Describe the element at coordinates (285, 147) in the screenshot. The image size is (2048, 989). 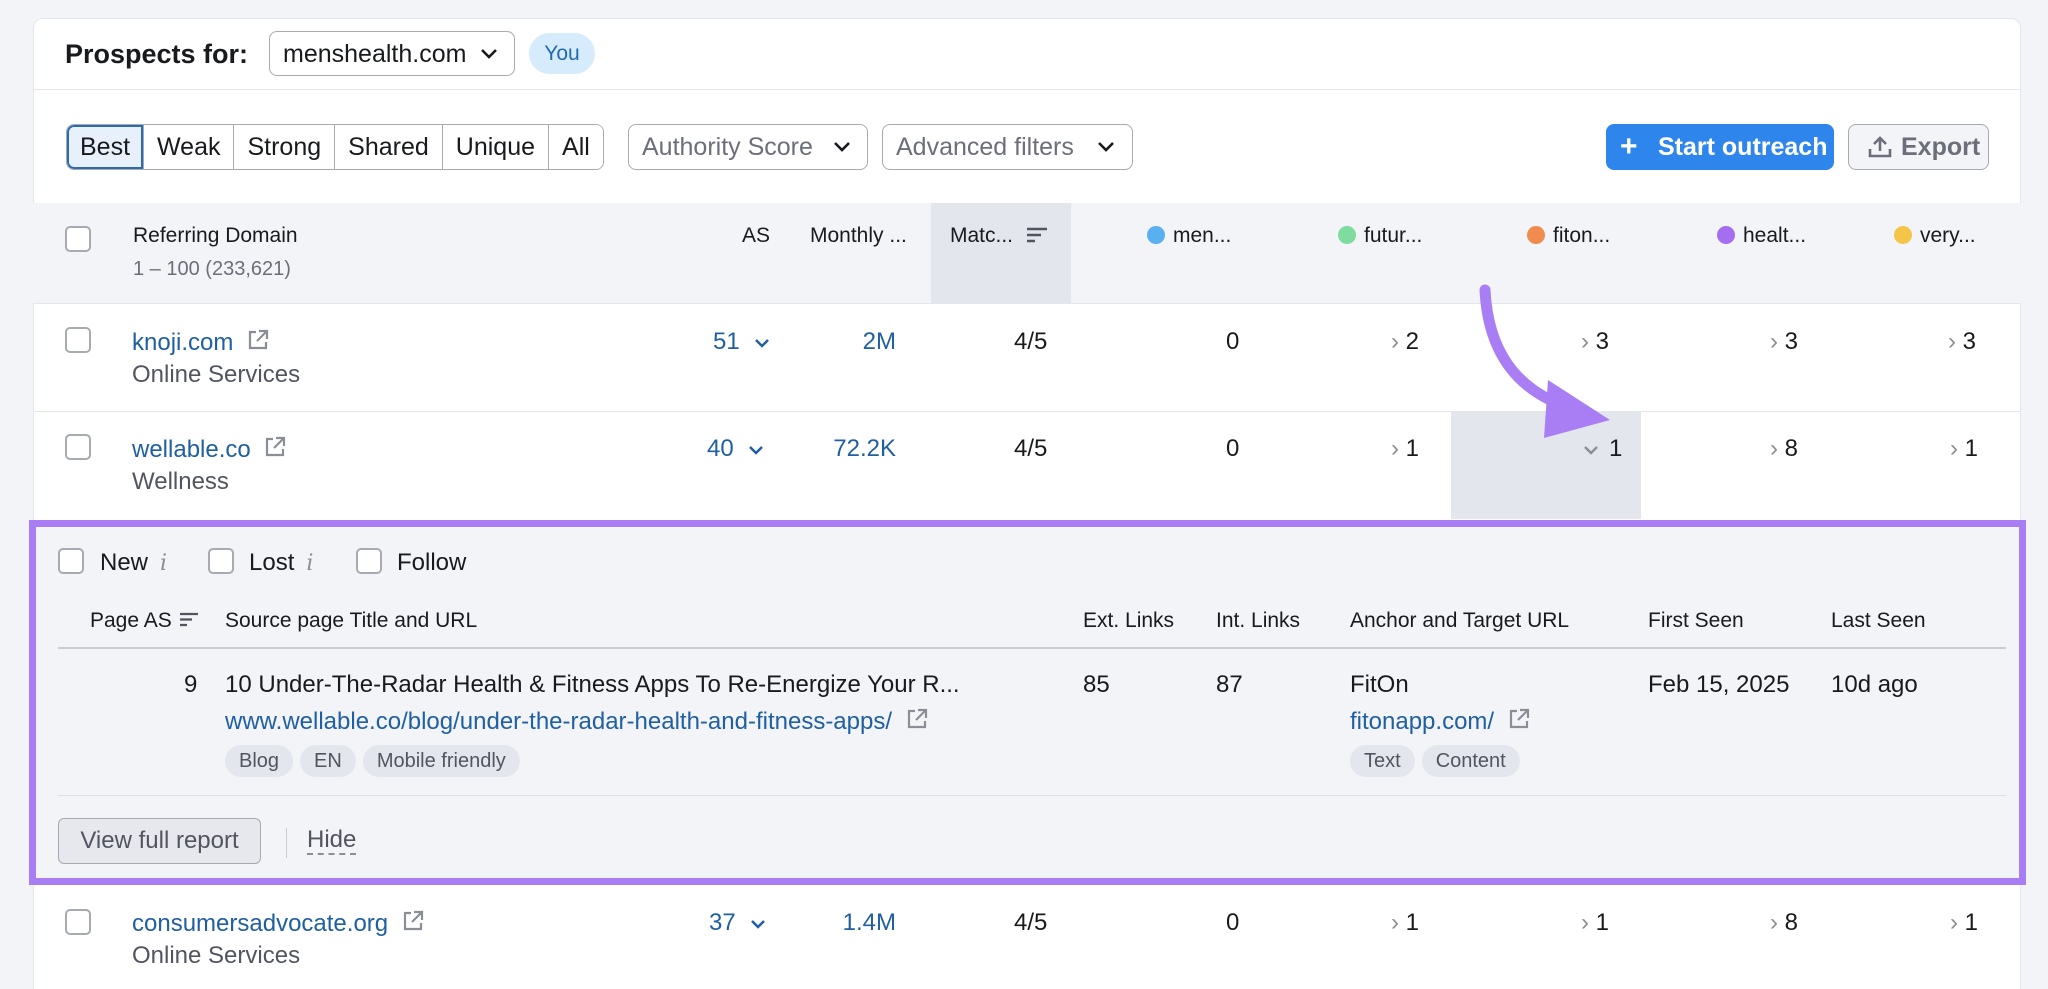
I see `segment-strong: Strong` at that location.